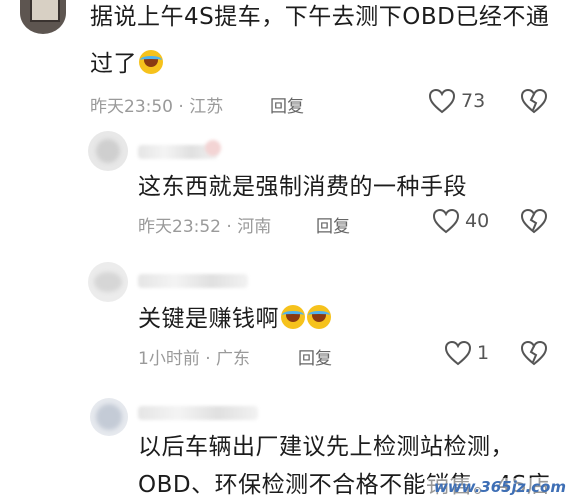 The image size is (576, 504). Describe the element at coordinates (131, 107) in the screenshot. I see `comment-time: 昨天23:50` at that location.